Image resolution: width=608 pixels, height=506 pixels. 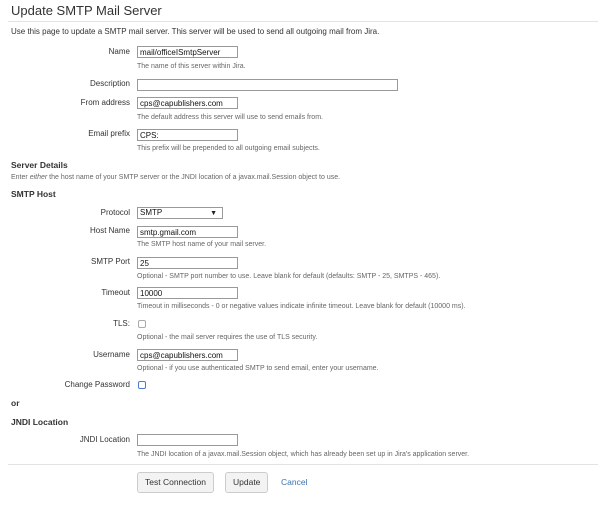 I want to click on protocol-label: Protocol, so click(x=115, y=212).